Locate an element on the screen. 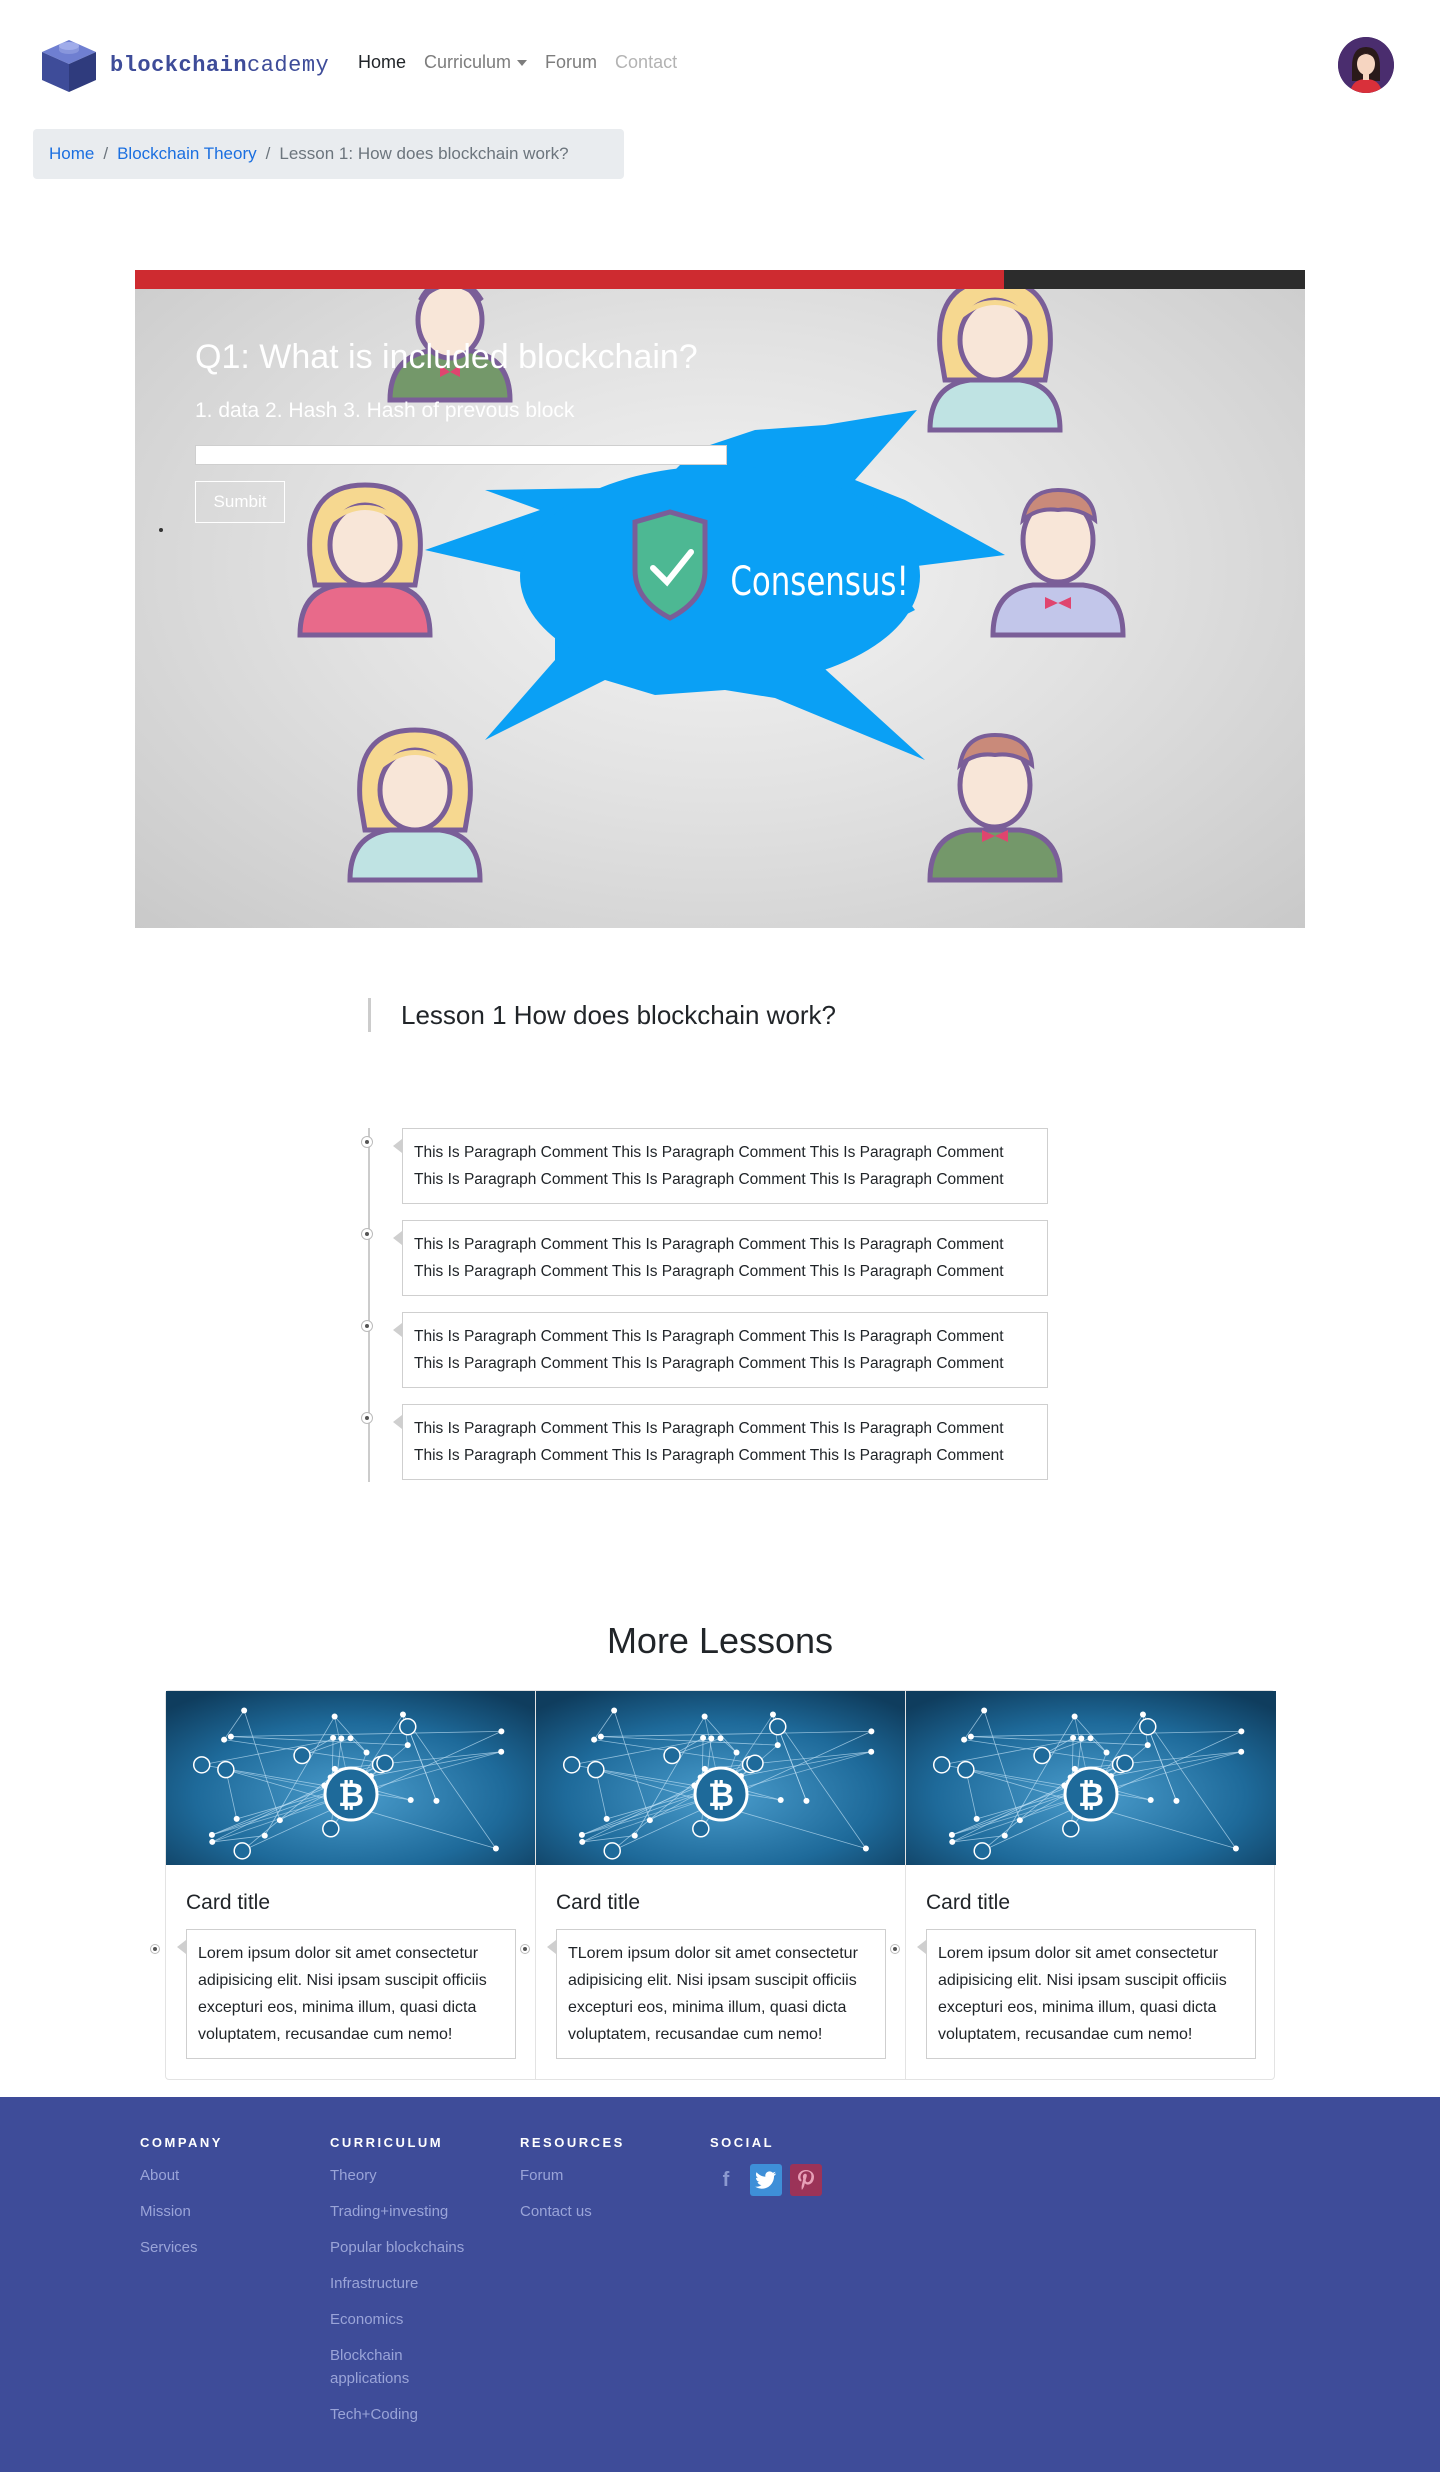 The width and height of the screenshot is (1440, 2472). quiz-hint: 1. data 2. Hash 3. Hash of prevous block is located at coordinates (385, 410).